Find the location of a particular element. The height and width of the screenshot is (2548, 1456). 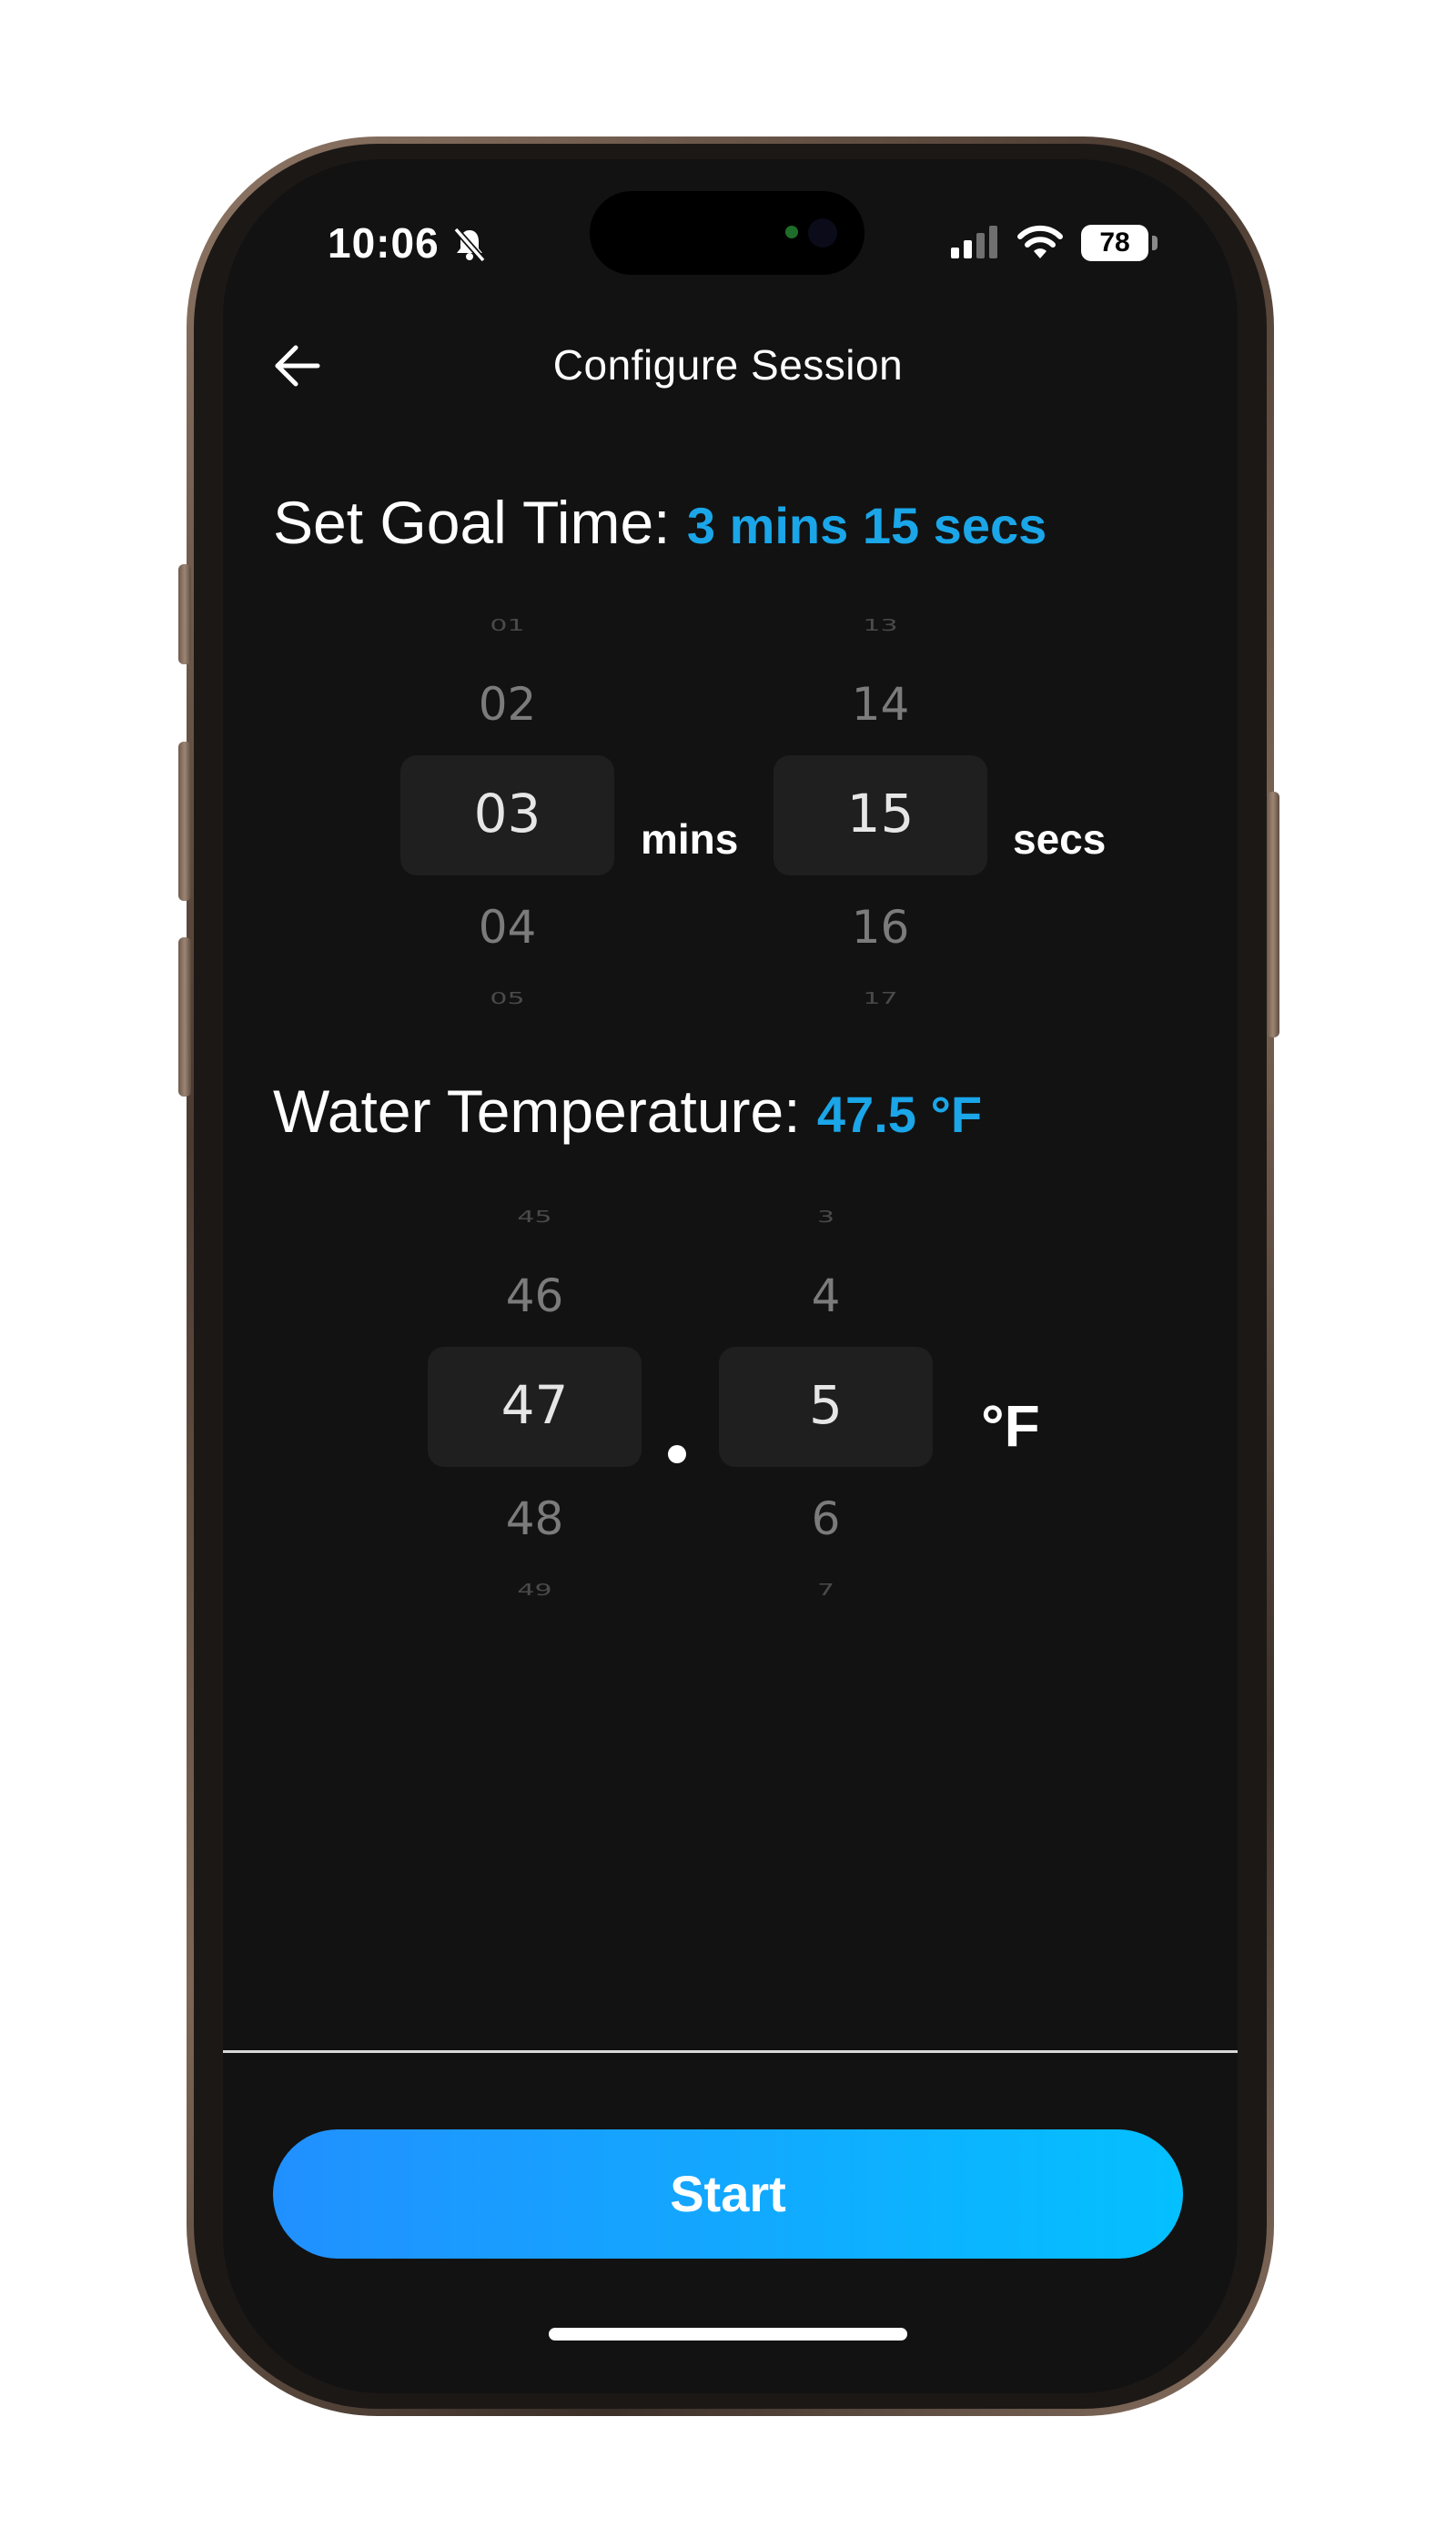

picker-item: 45 is located at coordinates (535, 1218).